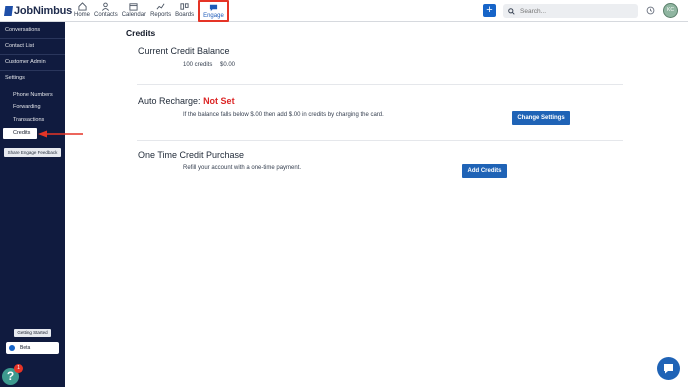  What do you see at coordinates (12, 348) in the screenshot?
I see `beta-dot-icon` at bounding box center [12, 348].